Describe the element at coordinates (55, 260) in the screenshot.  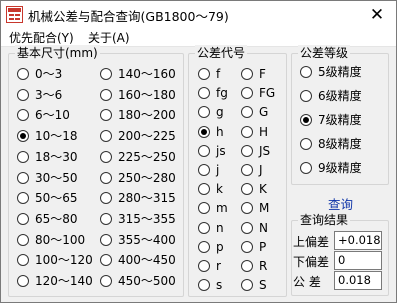
I see `size-option-radio: 100～120` at that location.